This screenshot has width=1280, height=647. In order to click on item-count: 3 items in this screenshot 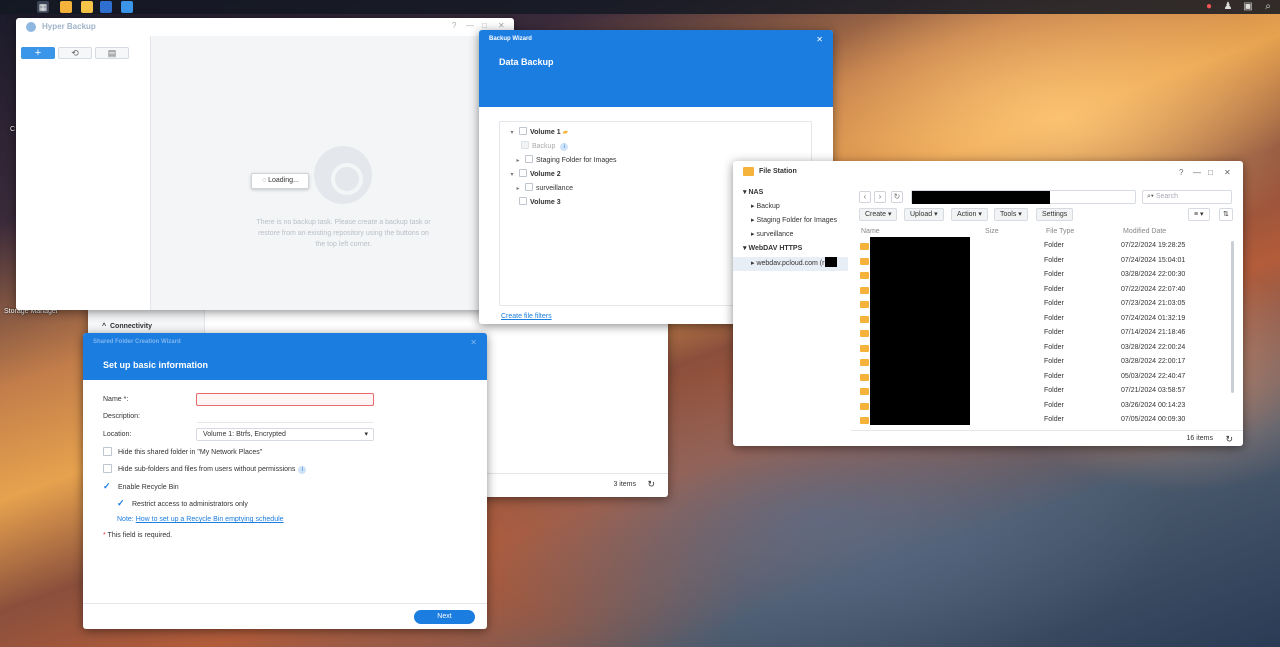, I will do `click(624, 484)`.